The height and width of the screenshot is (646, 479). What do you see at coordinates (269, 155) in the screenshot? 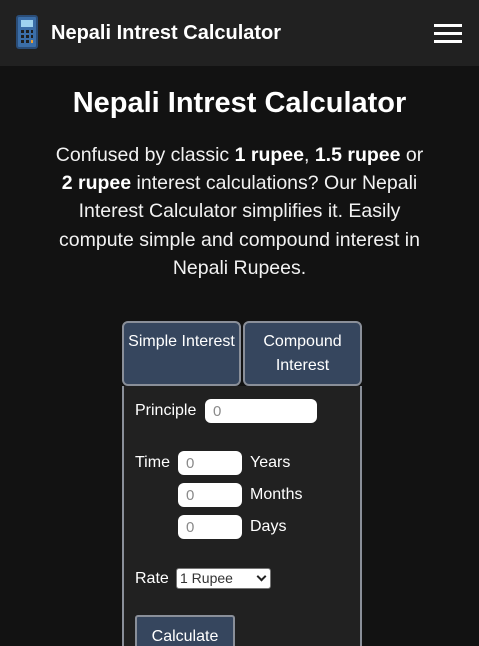
I see `intro-highlight-1-rupee: 1 rupee` at bounding box center [269, 155].